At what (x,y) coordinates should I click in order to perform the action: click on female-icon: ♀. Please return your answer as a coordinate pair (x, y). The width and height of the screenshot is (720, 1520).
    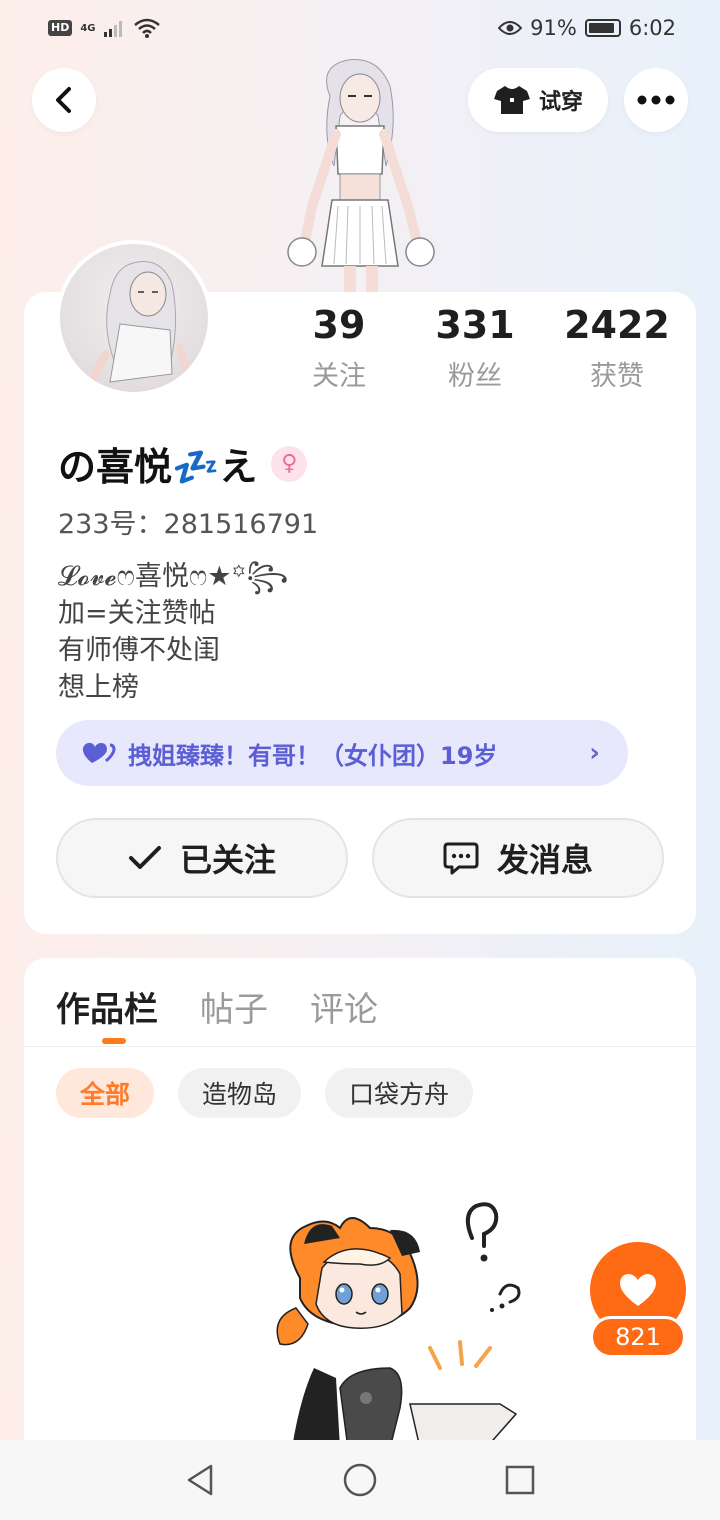
    Looking at the image, I should click on (289, 463).